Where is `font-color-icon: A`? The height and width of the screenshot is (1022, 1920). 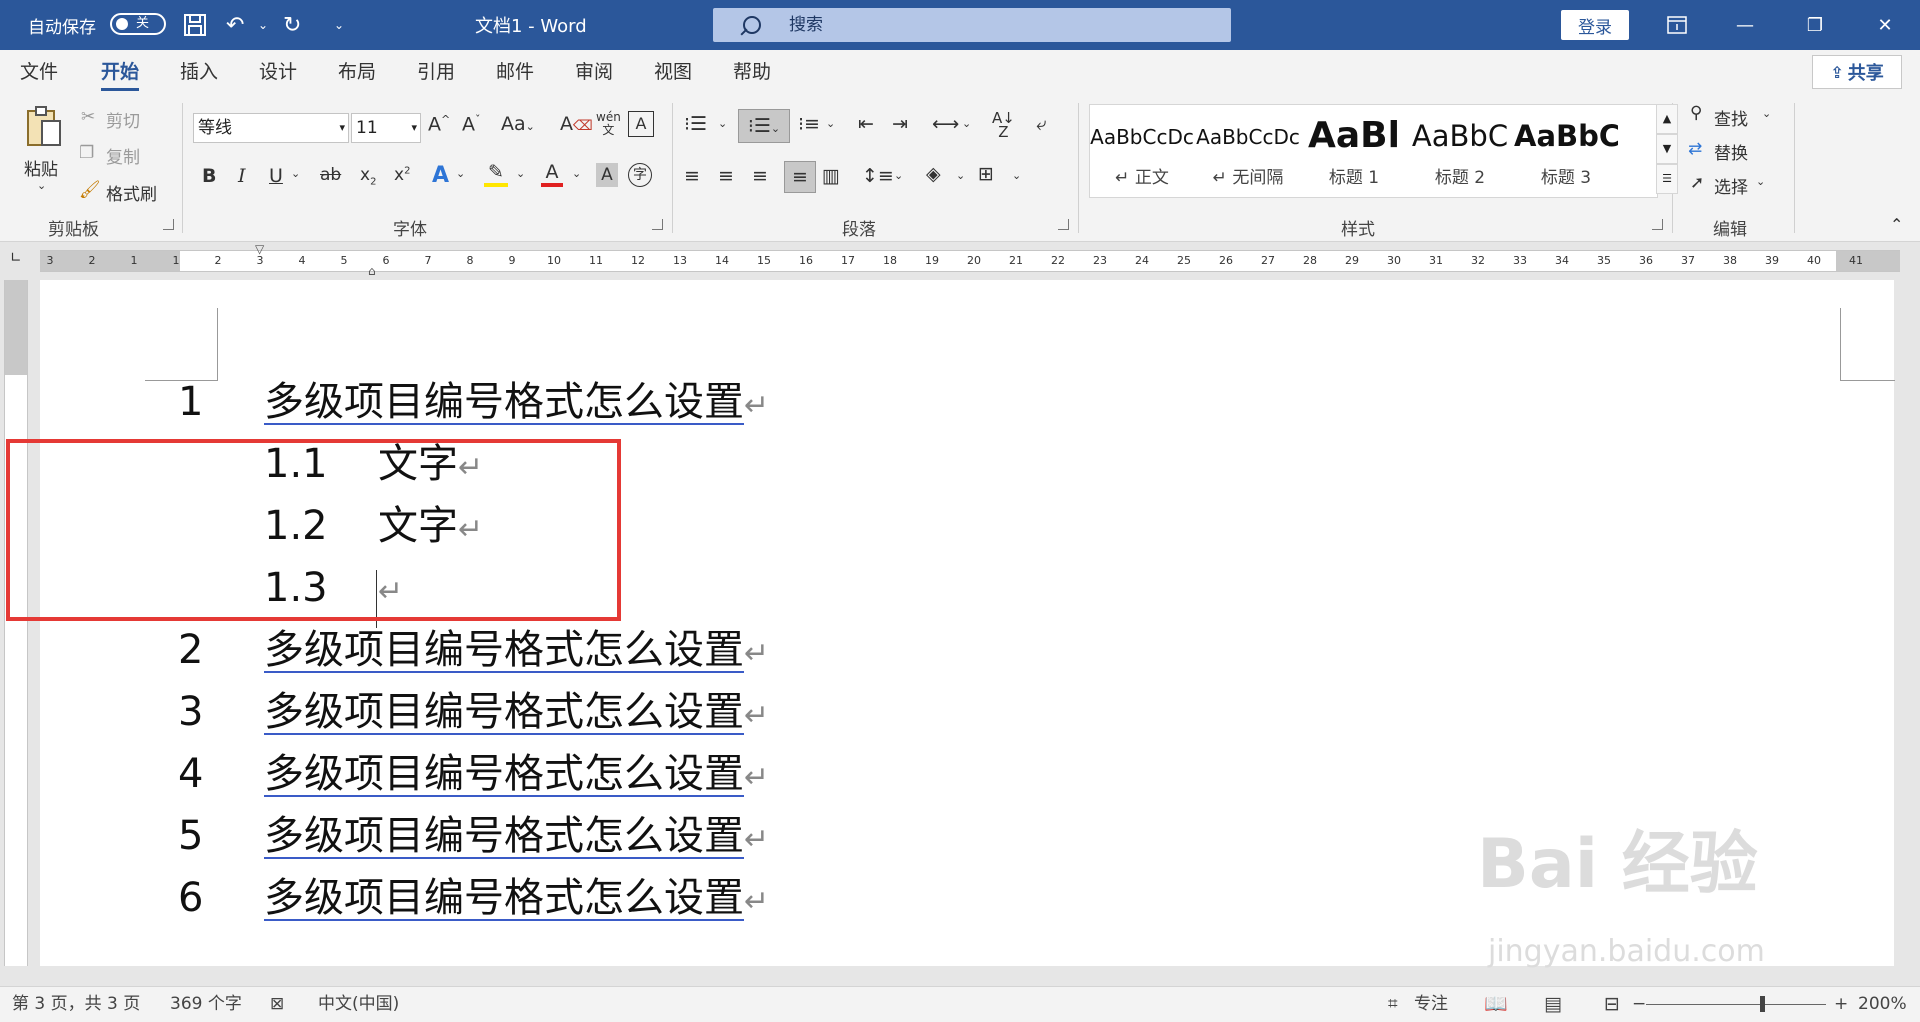 font-color-icon: A is located at coordinates (552, 174).